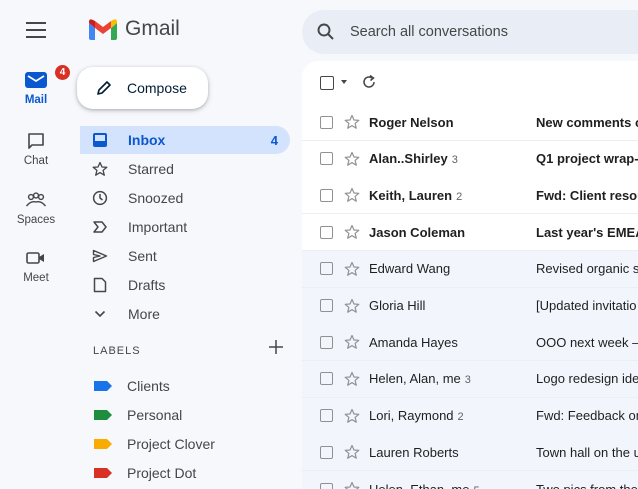 The height and width of the screenshot is (489, 638). What do you see at coordinates (148, 386) in the screenshot?
I see `label-text: Clients` at bounding box center [148, 386].